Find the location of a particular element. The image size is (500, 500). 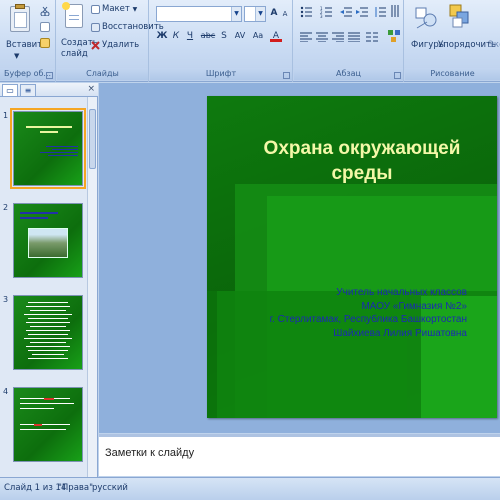

font-size-combo: ▼ is located at coordinates (255, 14).